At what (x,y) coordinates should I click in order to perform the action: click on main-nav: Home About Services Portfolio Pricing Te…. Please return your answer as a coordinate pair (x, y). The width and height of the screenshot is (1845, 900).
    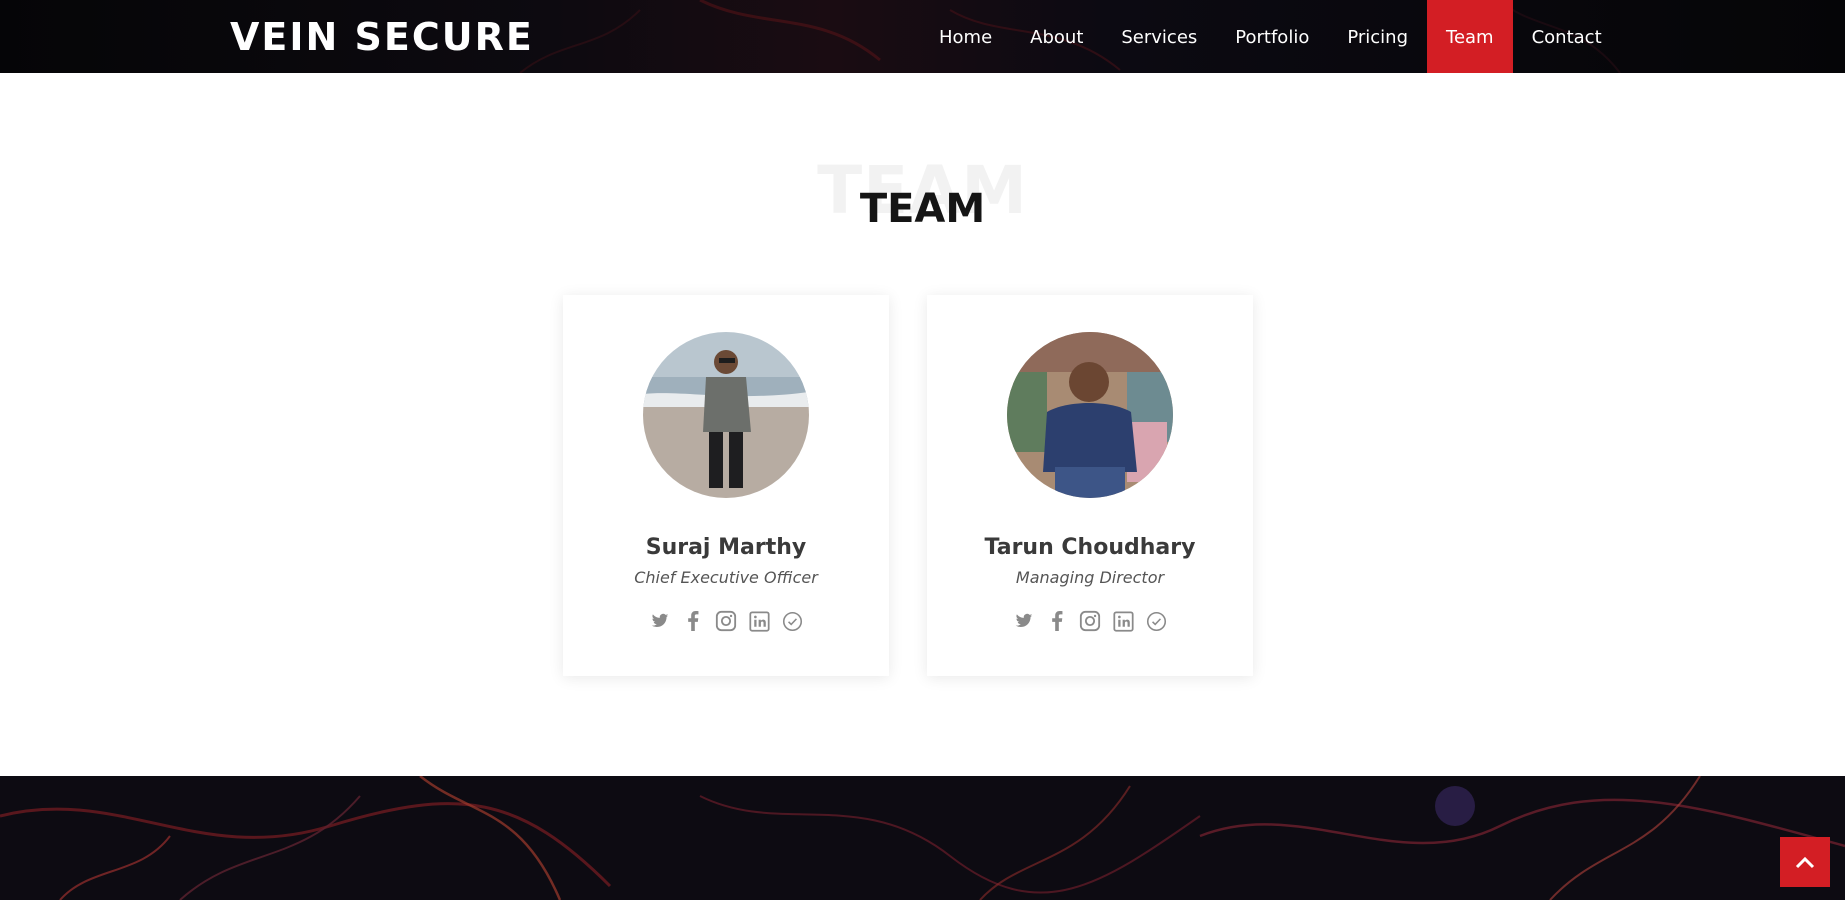
    Looking at the image, I should click on (1270, 36).